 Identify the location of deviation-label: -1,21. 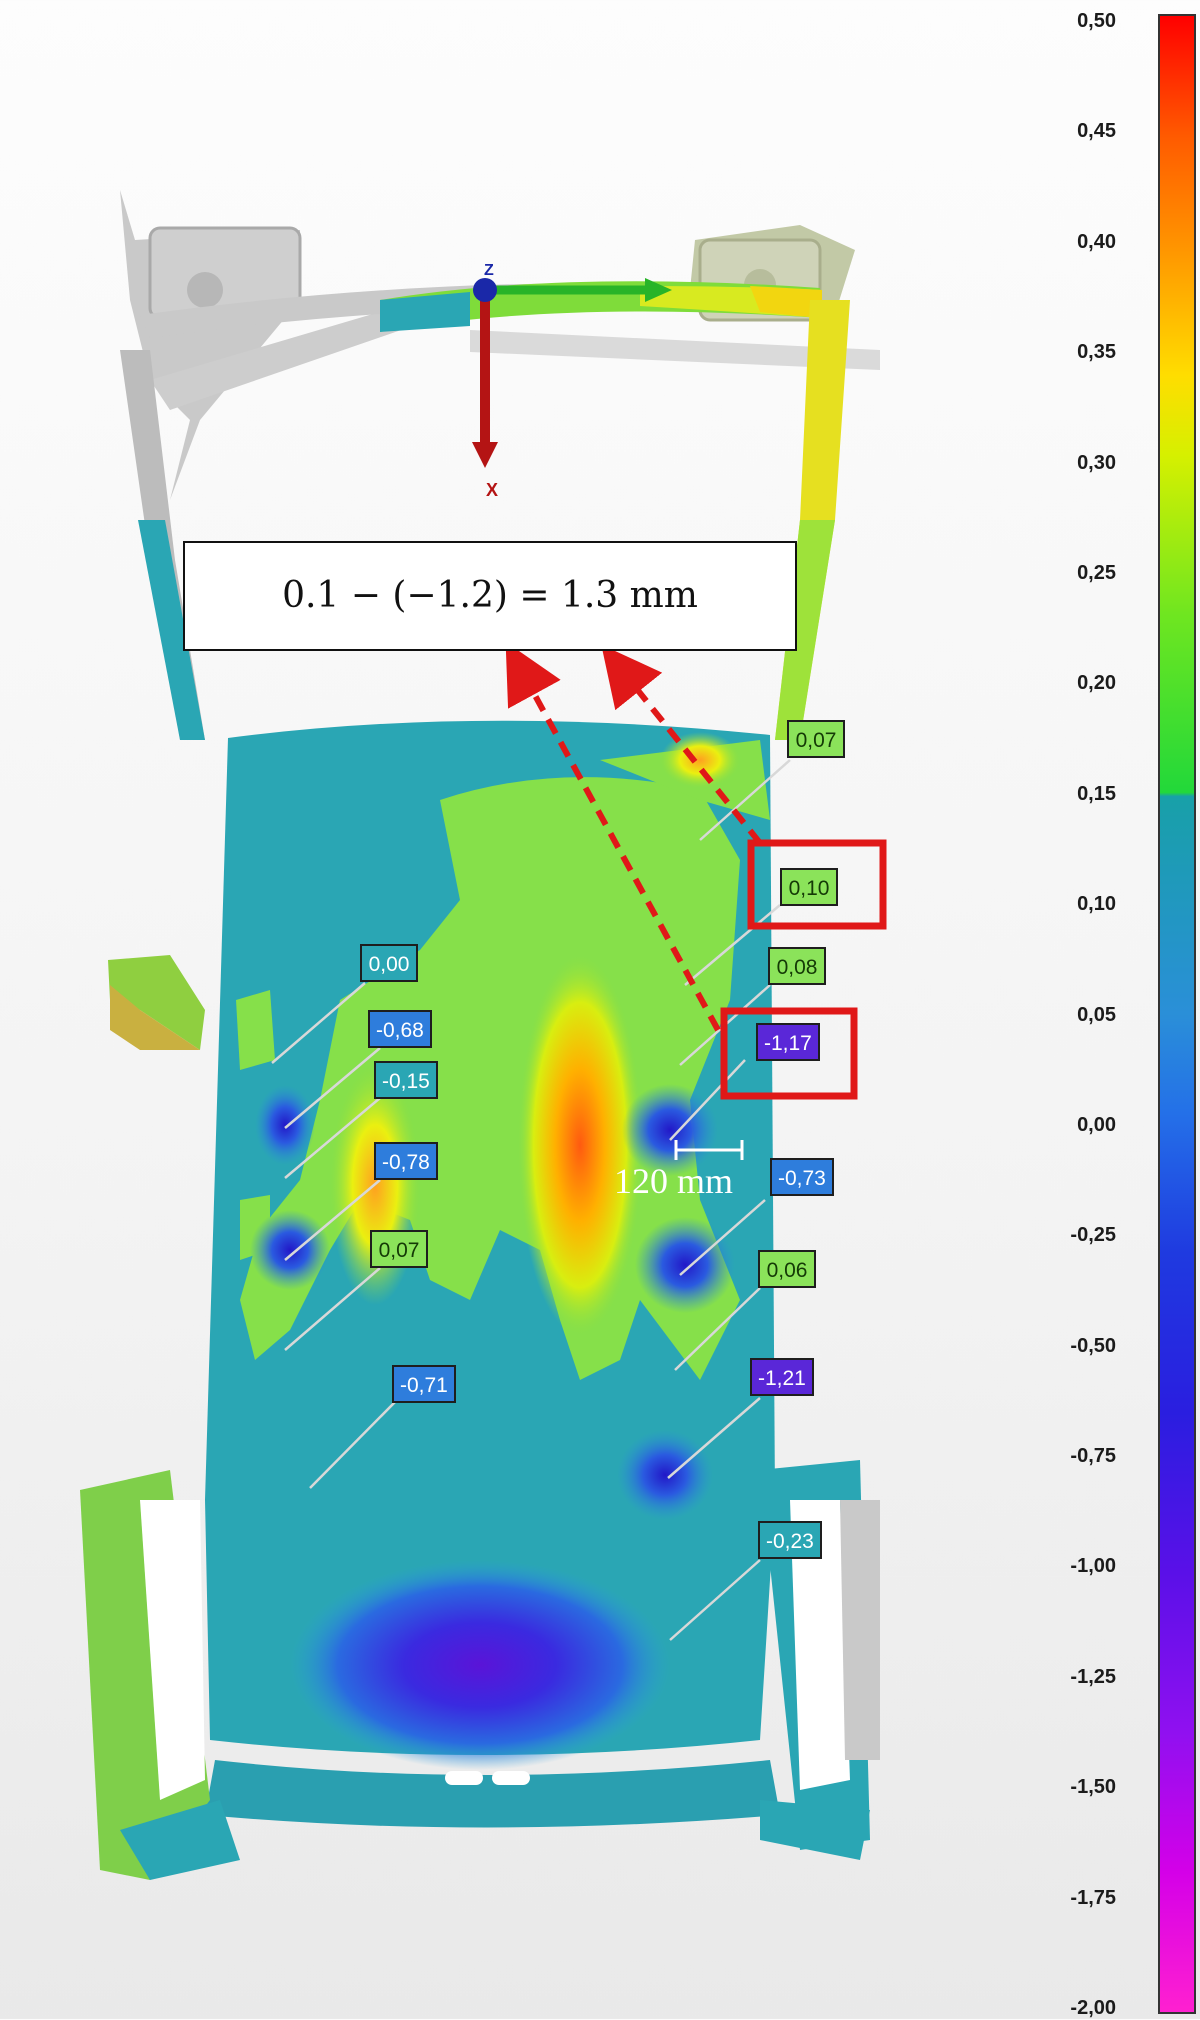
(782, 1377).